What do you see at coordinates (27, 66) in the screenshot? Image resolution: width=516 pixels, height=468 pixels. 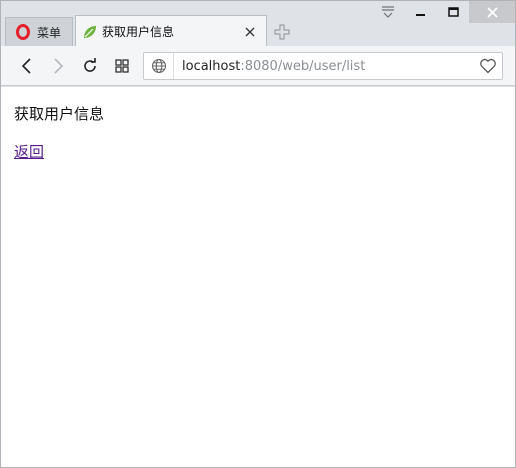 I see `back-icon` at bounding box center [27, 66].